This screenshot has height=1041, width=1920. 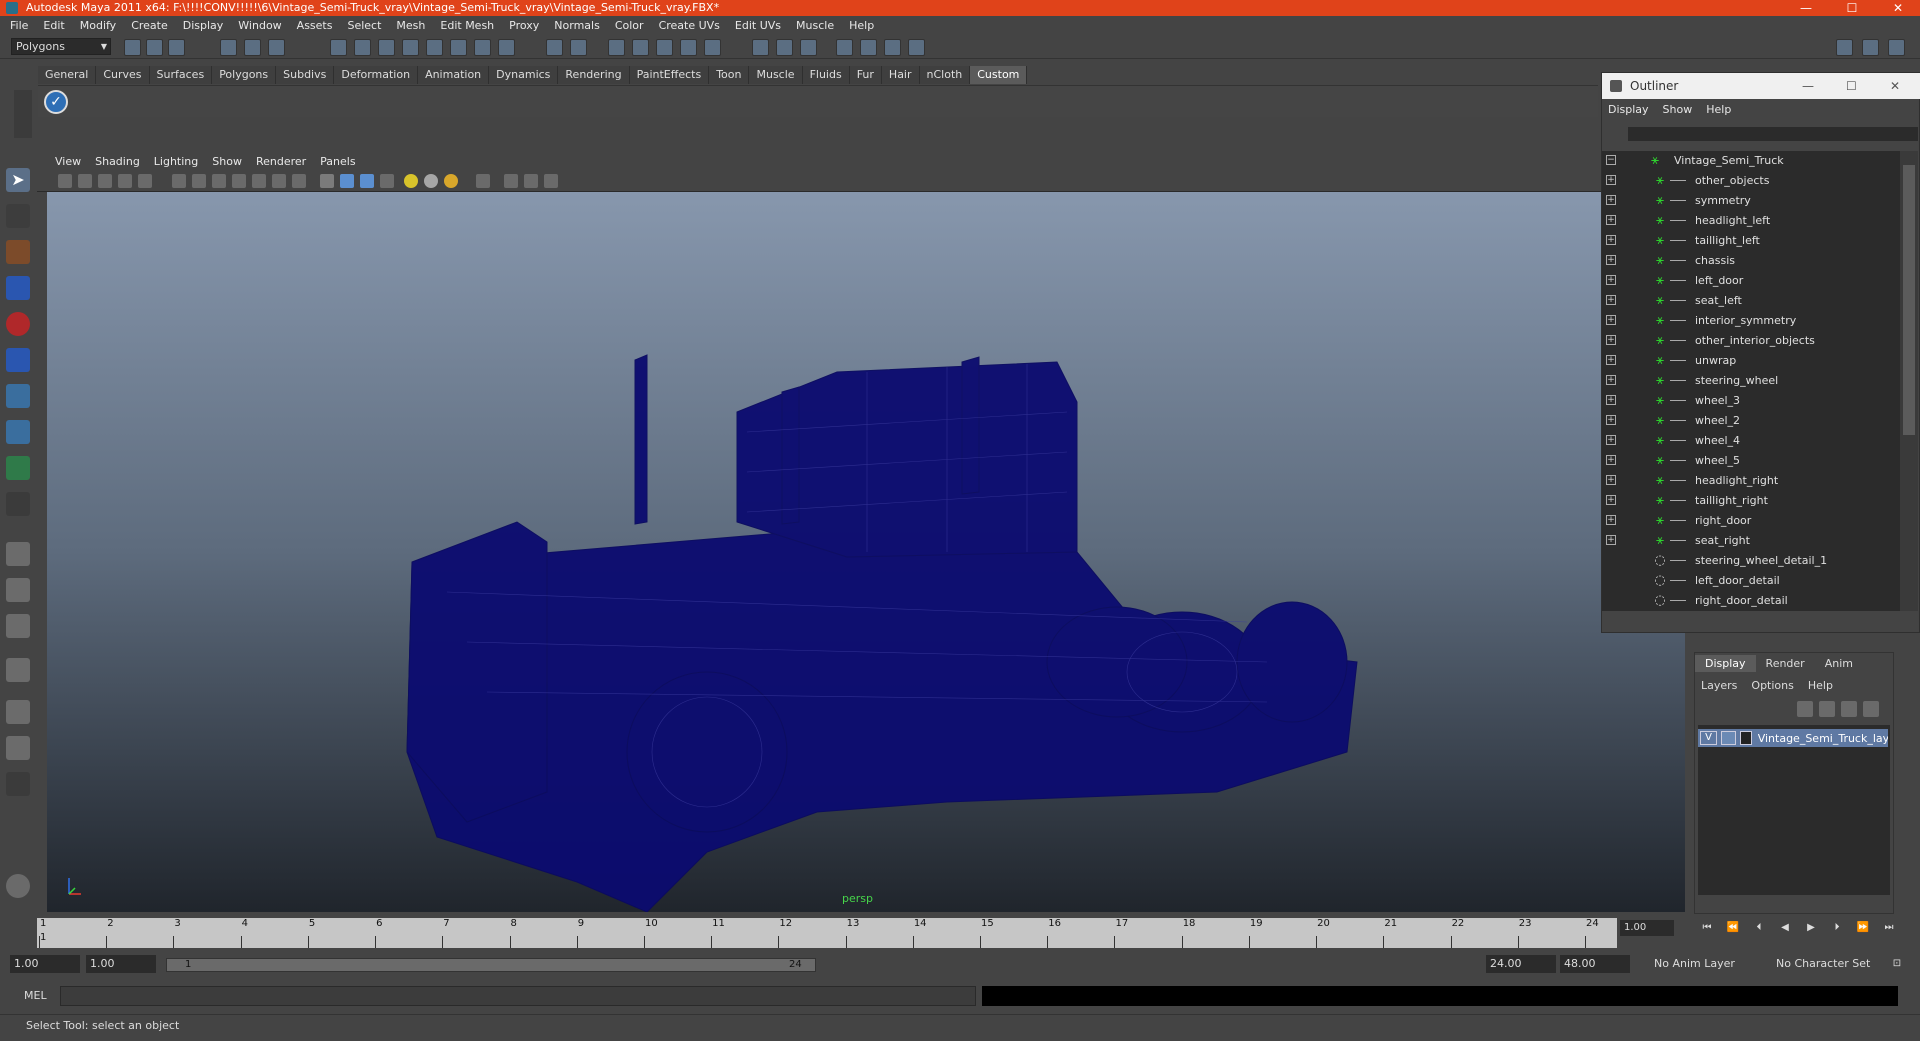 I want to click on default-light-icon, so click(x=411, y=181).